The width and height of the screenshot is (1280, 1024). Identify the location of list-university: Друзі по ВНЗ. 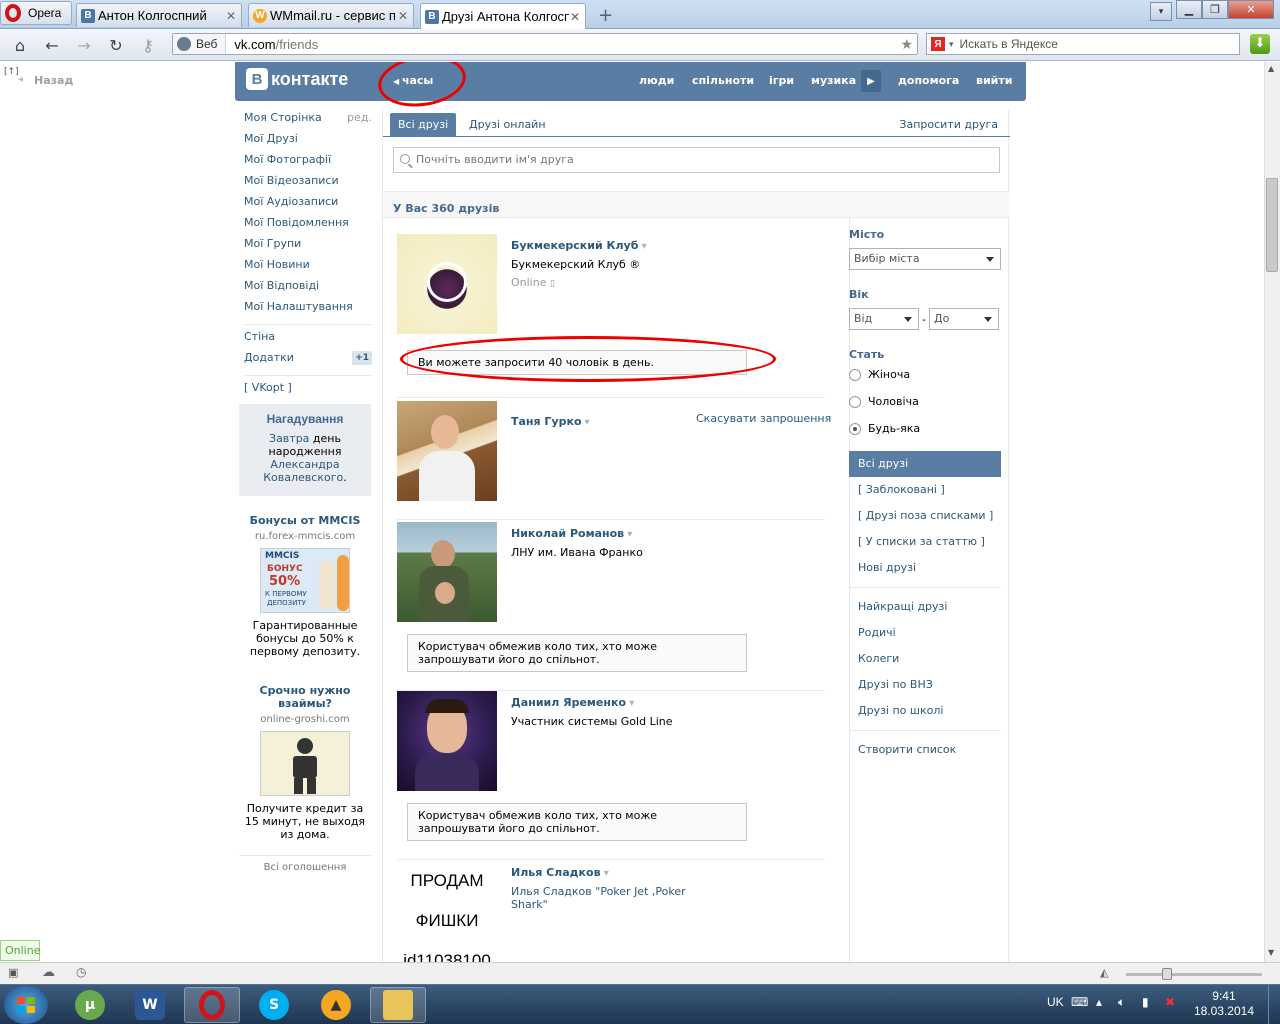
(925, 685).